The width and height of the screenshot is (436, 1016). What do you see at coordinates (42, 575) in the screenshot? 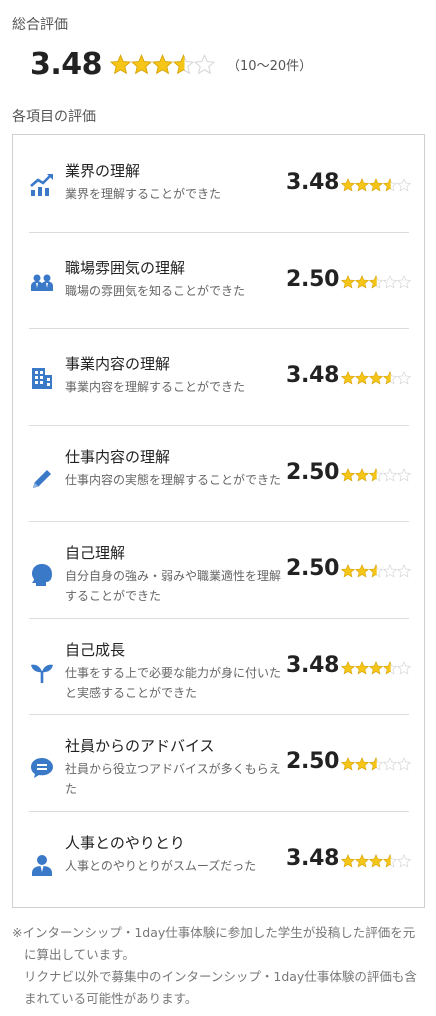
I see `head-icon` at bounding box center [42, 575].